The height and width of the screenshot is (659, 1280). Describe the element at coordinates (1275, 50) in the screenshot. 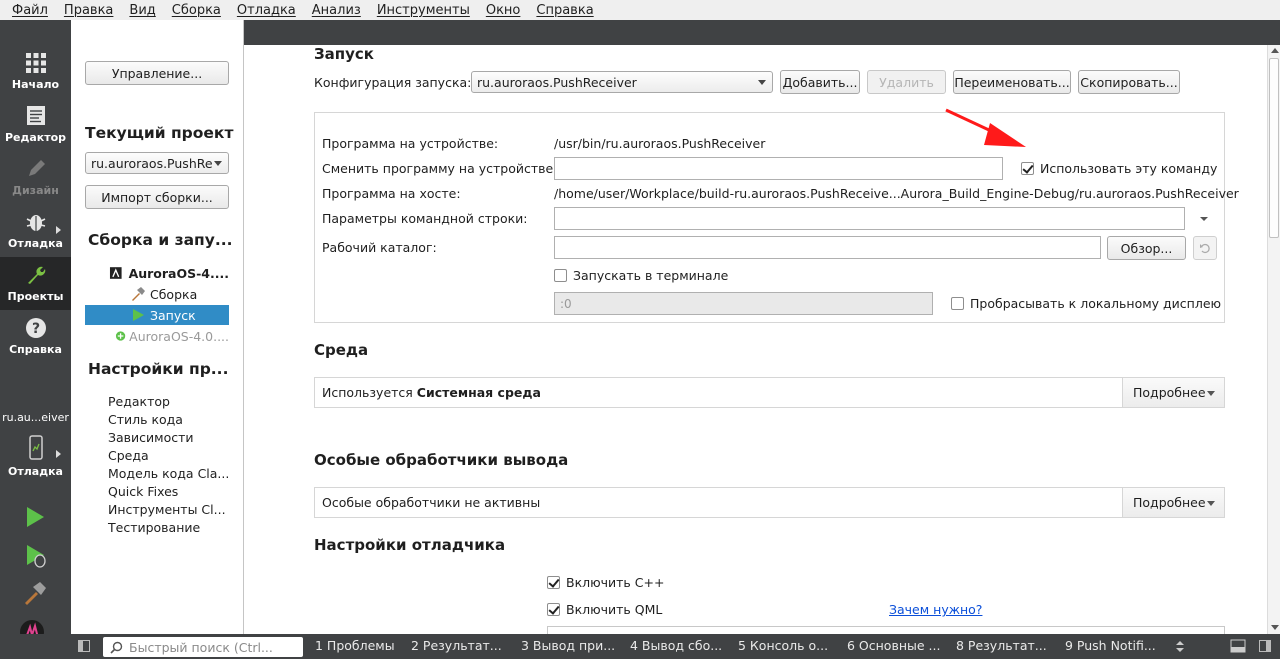

I see `scroll-up-icon` at that location.